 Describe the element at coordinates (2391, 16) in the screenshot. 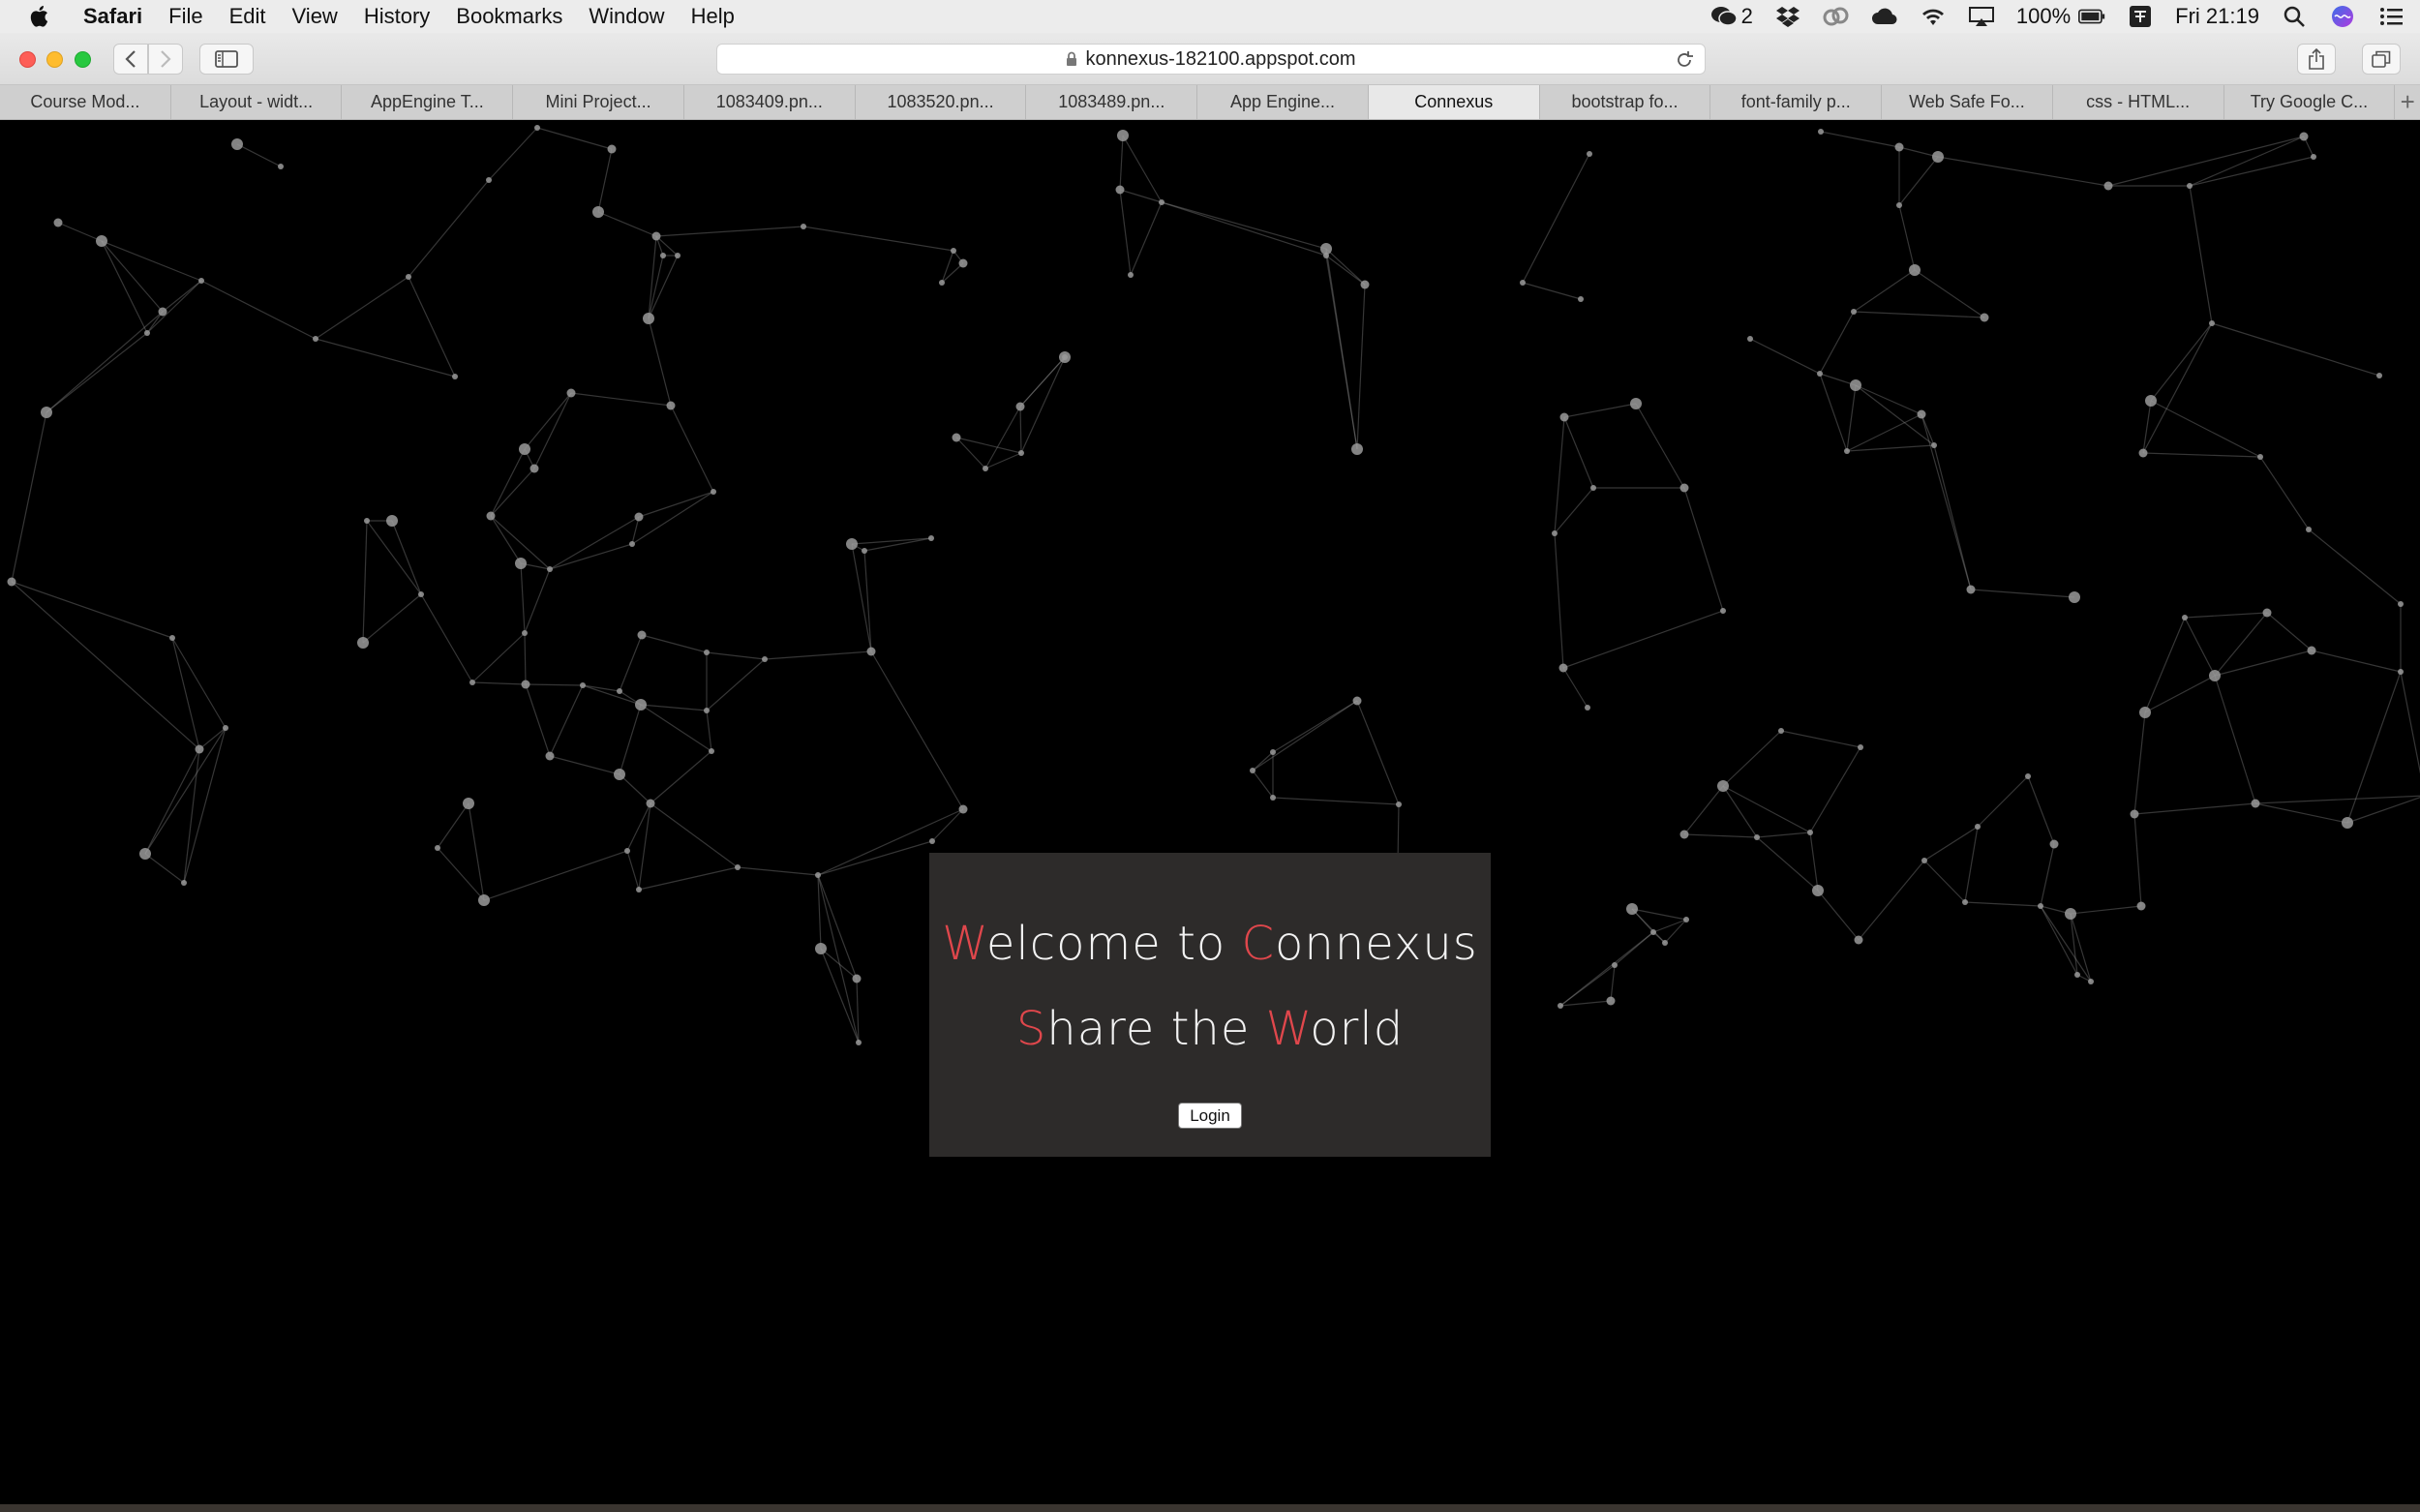

I see `notification-center-icon` at that location.